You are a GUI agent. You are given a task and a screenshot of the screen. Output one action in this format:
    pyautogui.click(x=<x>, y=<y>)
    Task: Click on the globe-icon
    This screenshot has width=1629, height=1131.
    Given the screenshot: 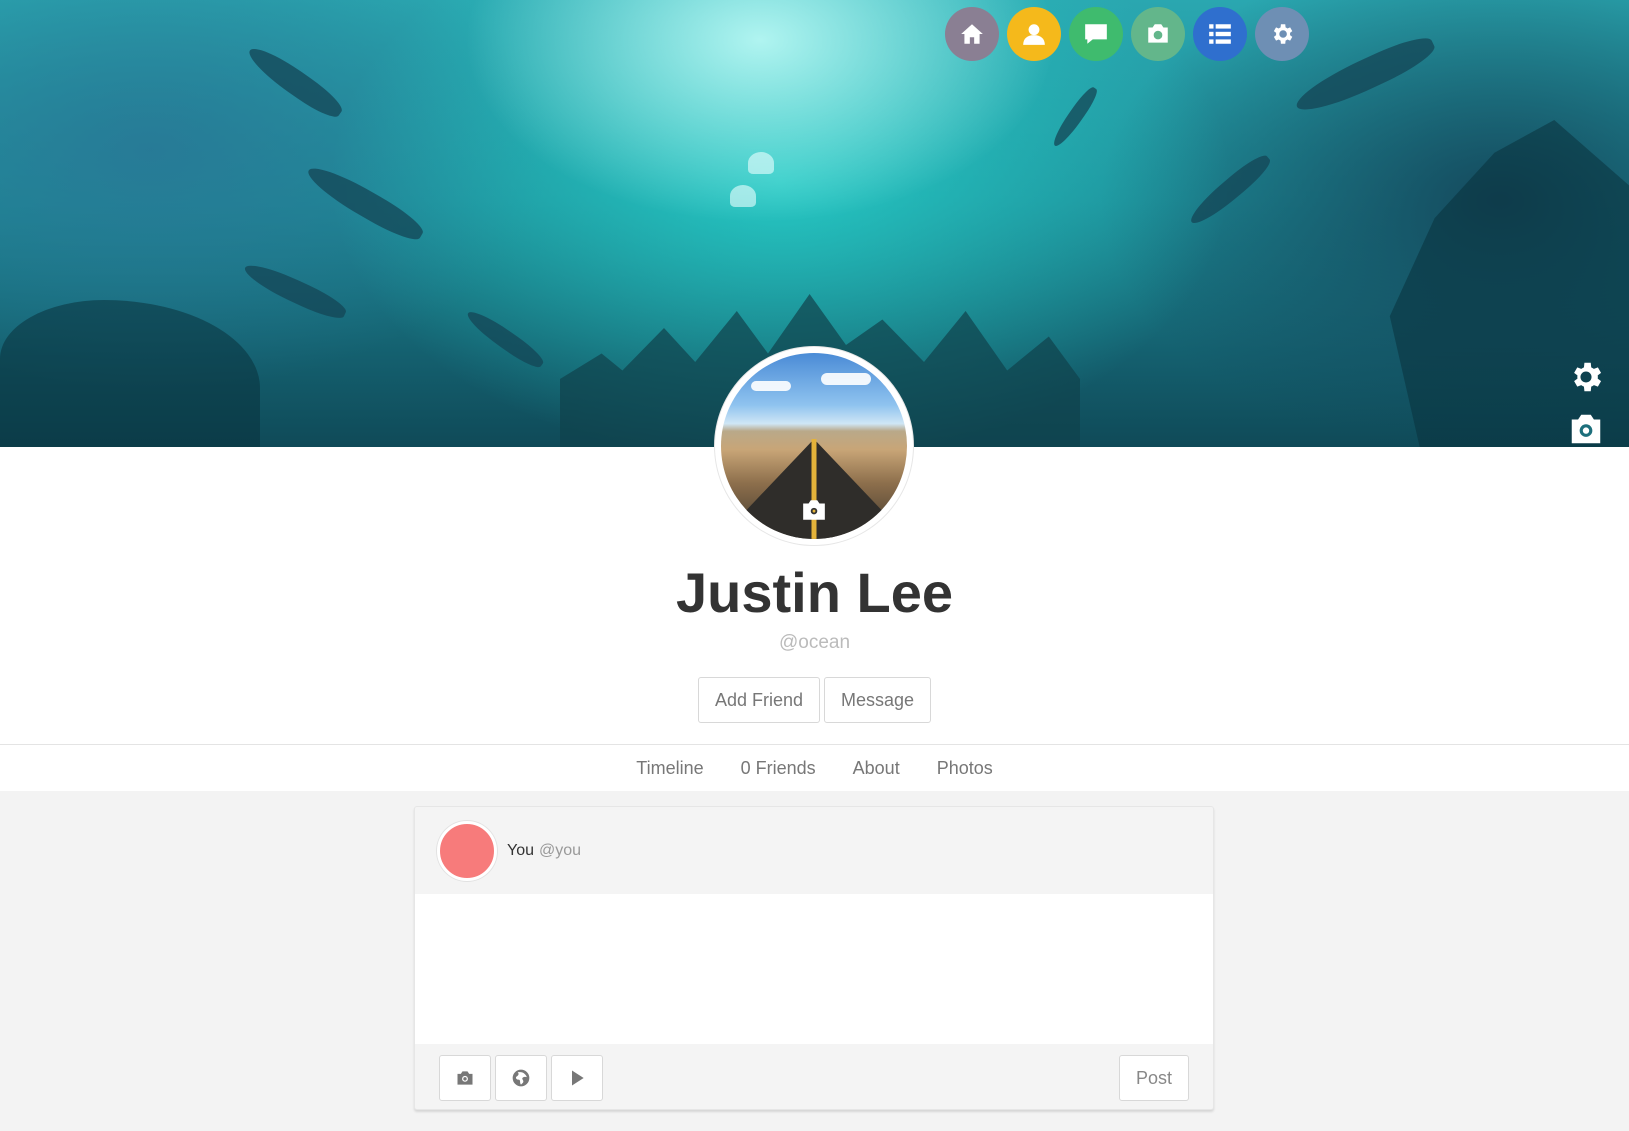 What is the action you would take?
    pyautogui.click(x=521, y=1078)
    